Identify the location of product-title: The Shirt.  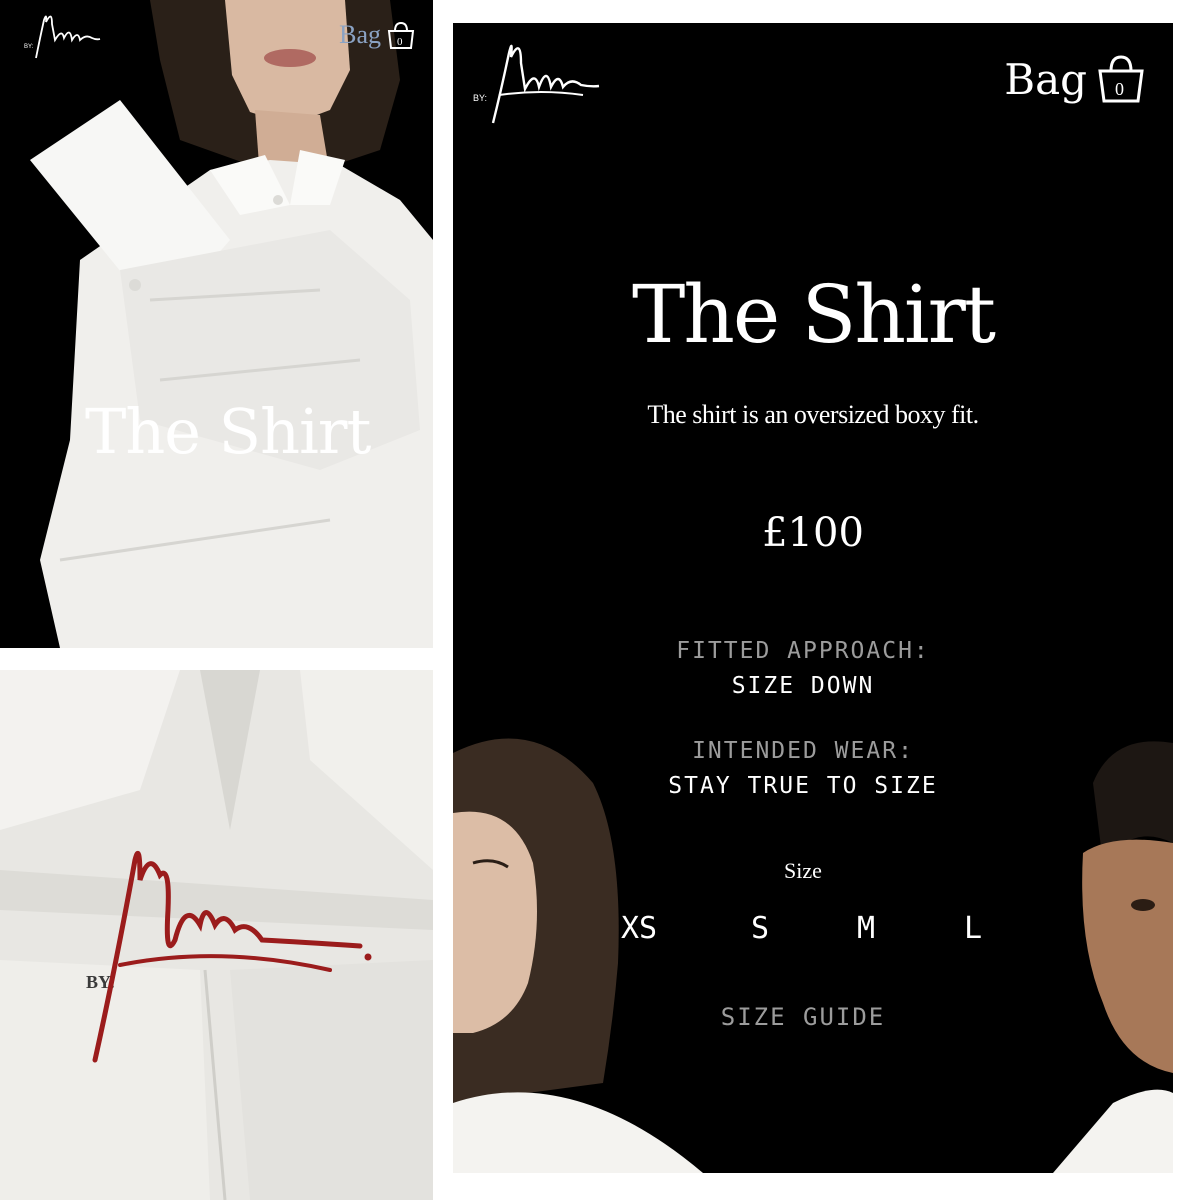
(814, 314).